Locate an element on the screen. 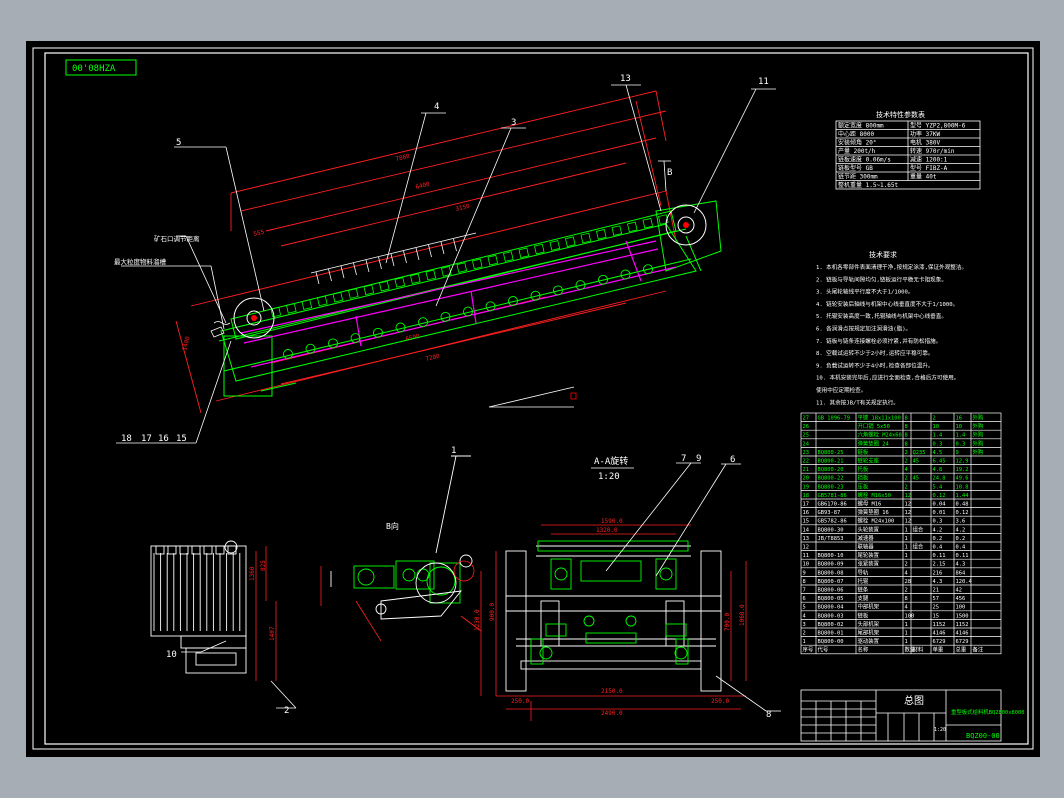 This screenshot has height=798, width=1064. bom-cell: 4.8 is located at coordinates (938, 470).